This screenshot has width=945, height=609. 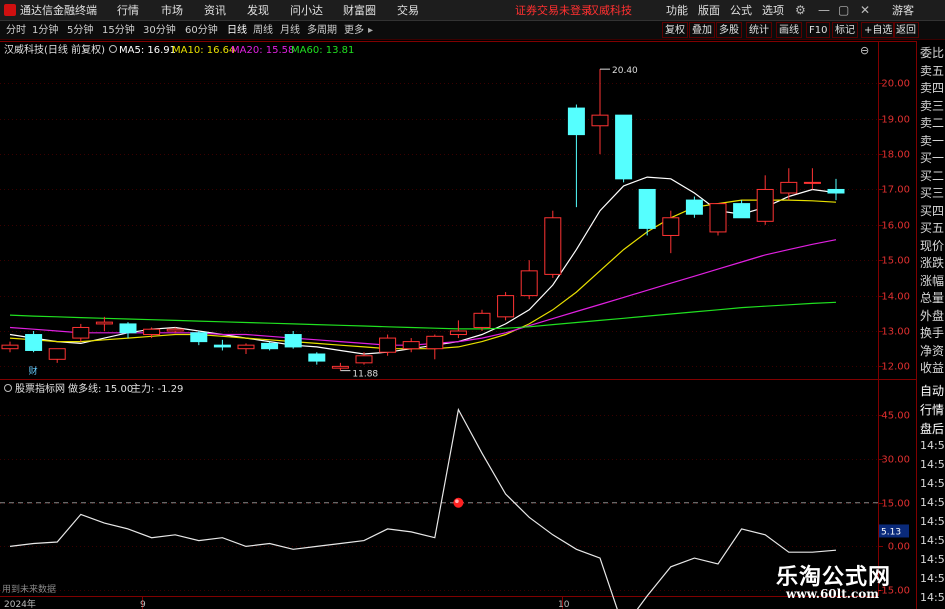 What do you see at coordinates (172, 10) in the screenshot?
I see `menu-shichang: 市场` at bounding box center [172, 10].